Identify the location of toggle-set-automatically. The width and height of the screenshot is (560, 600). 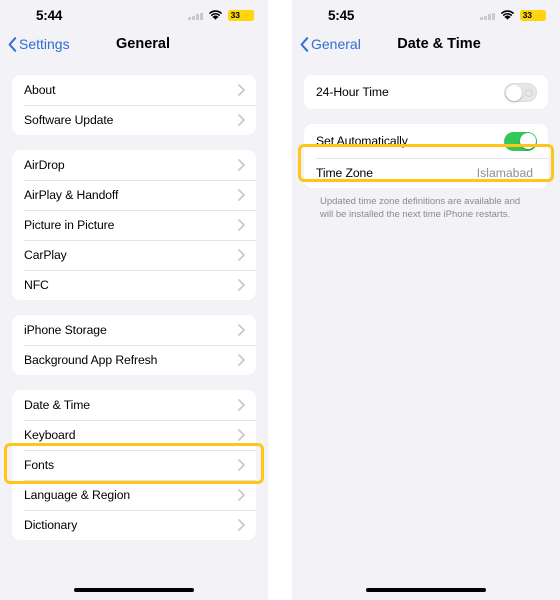
(520, 141).